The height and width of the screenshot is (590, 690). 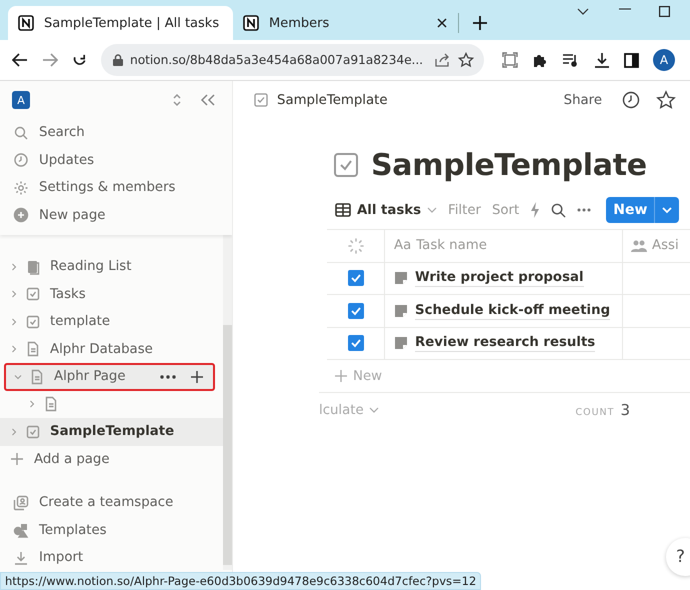 I want to click on status-url: https://www.notion.so/Alphr-Page-e60d3b0639d9478e9c6338c604d7cfec?pvs=12, so click(x=241, y=581).